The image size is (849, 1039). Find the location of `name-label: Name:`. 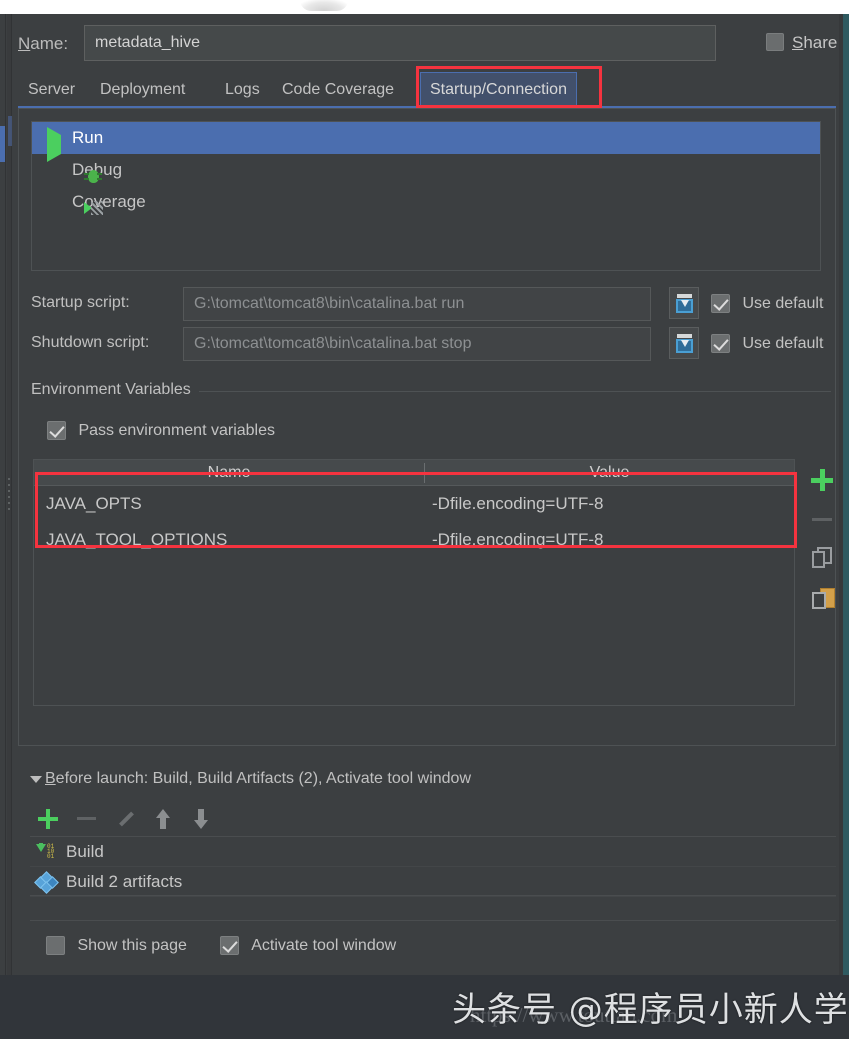

name-label: Name: is located at coordinates (43, 43).